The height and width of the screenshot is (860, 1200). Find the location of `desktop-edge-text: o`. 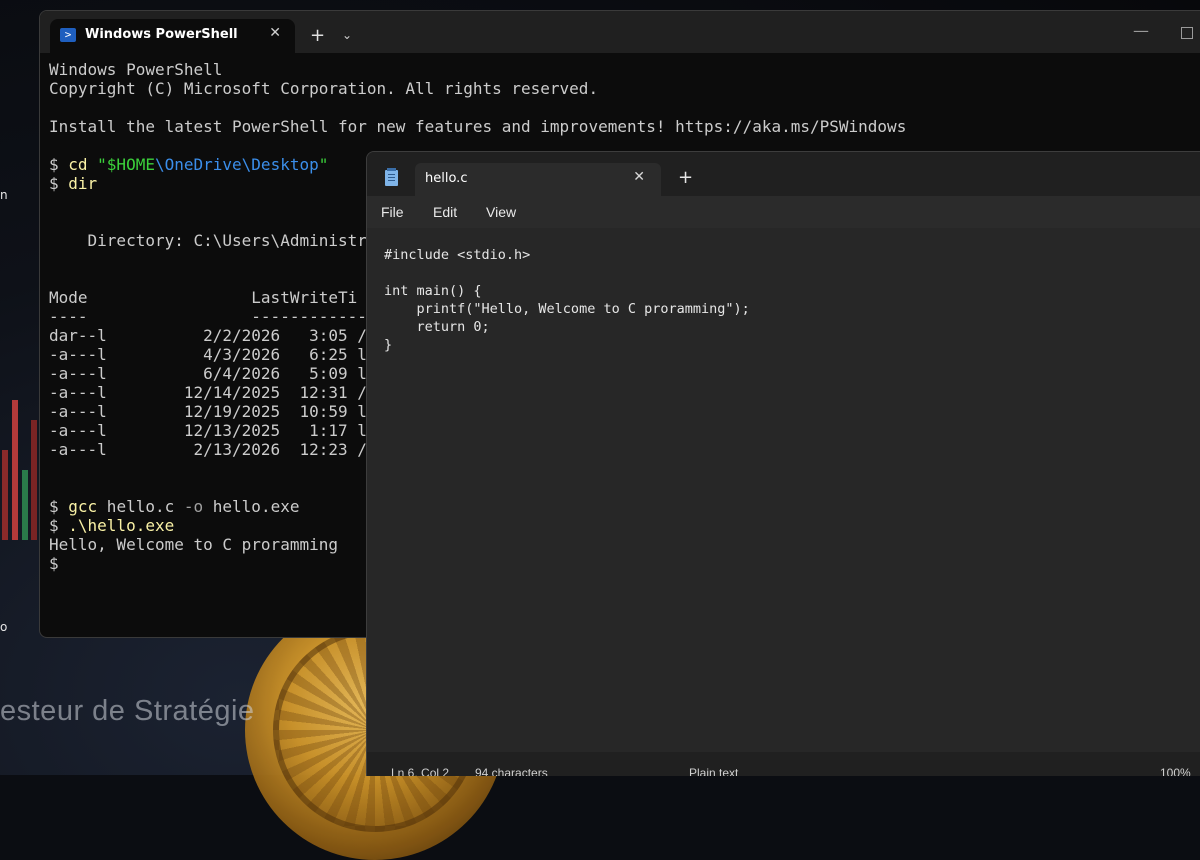

desktop-edge-text: o is located at coordinates (4, 627).